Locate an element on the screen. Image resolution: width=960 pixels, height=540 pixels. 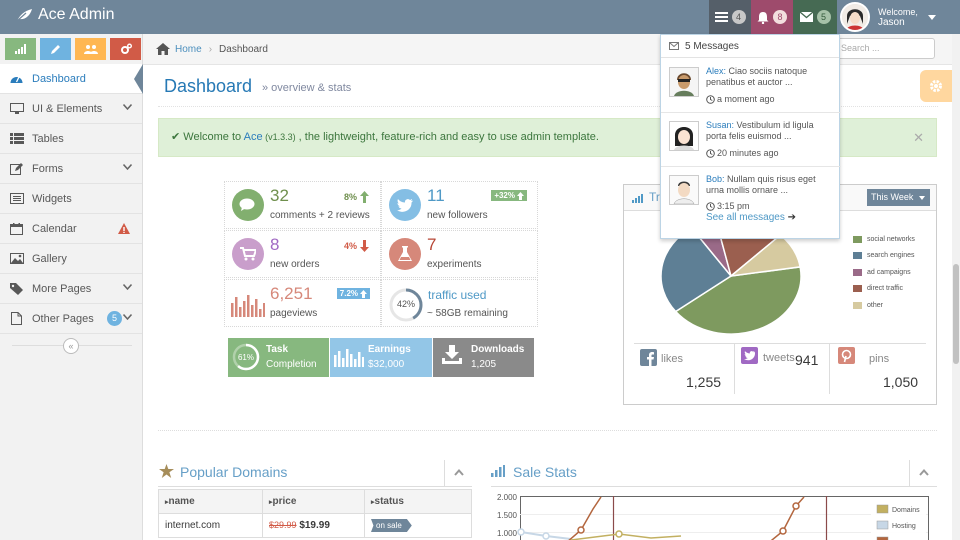
notifications-button: 8 is located at coordinates (772, 17).